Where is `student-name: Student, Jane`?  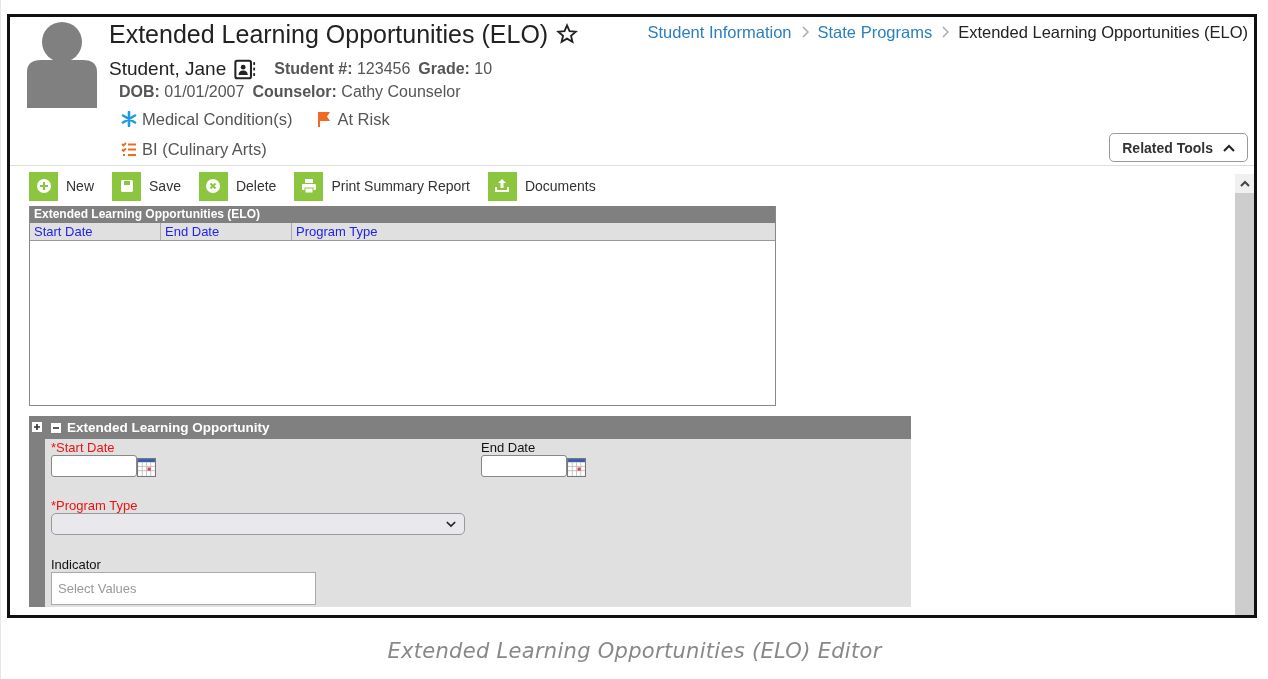
student-name: Student, Jane is located at coordinates (168, 69).